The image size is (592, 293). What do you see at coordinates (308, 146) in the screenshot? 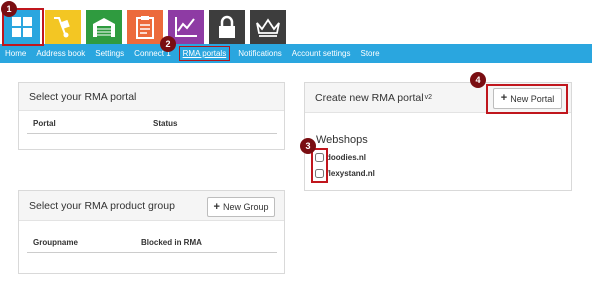
I see `step-marker-3: 3` at bounding box center [308, 146].